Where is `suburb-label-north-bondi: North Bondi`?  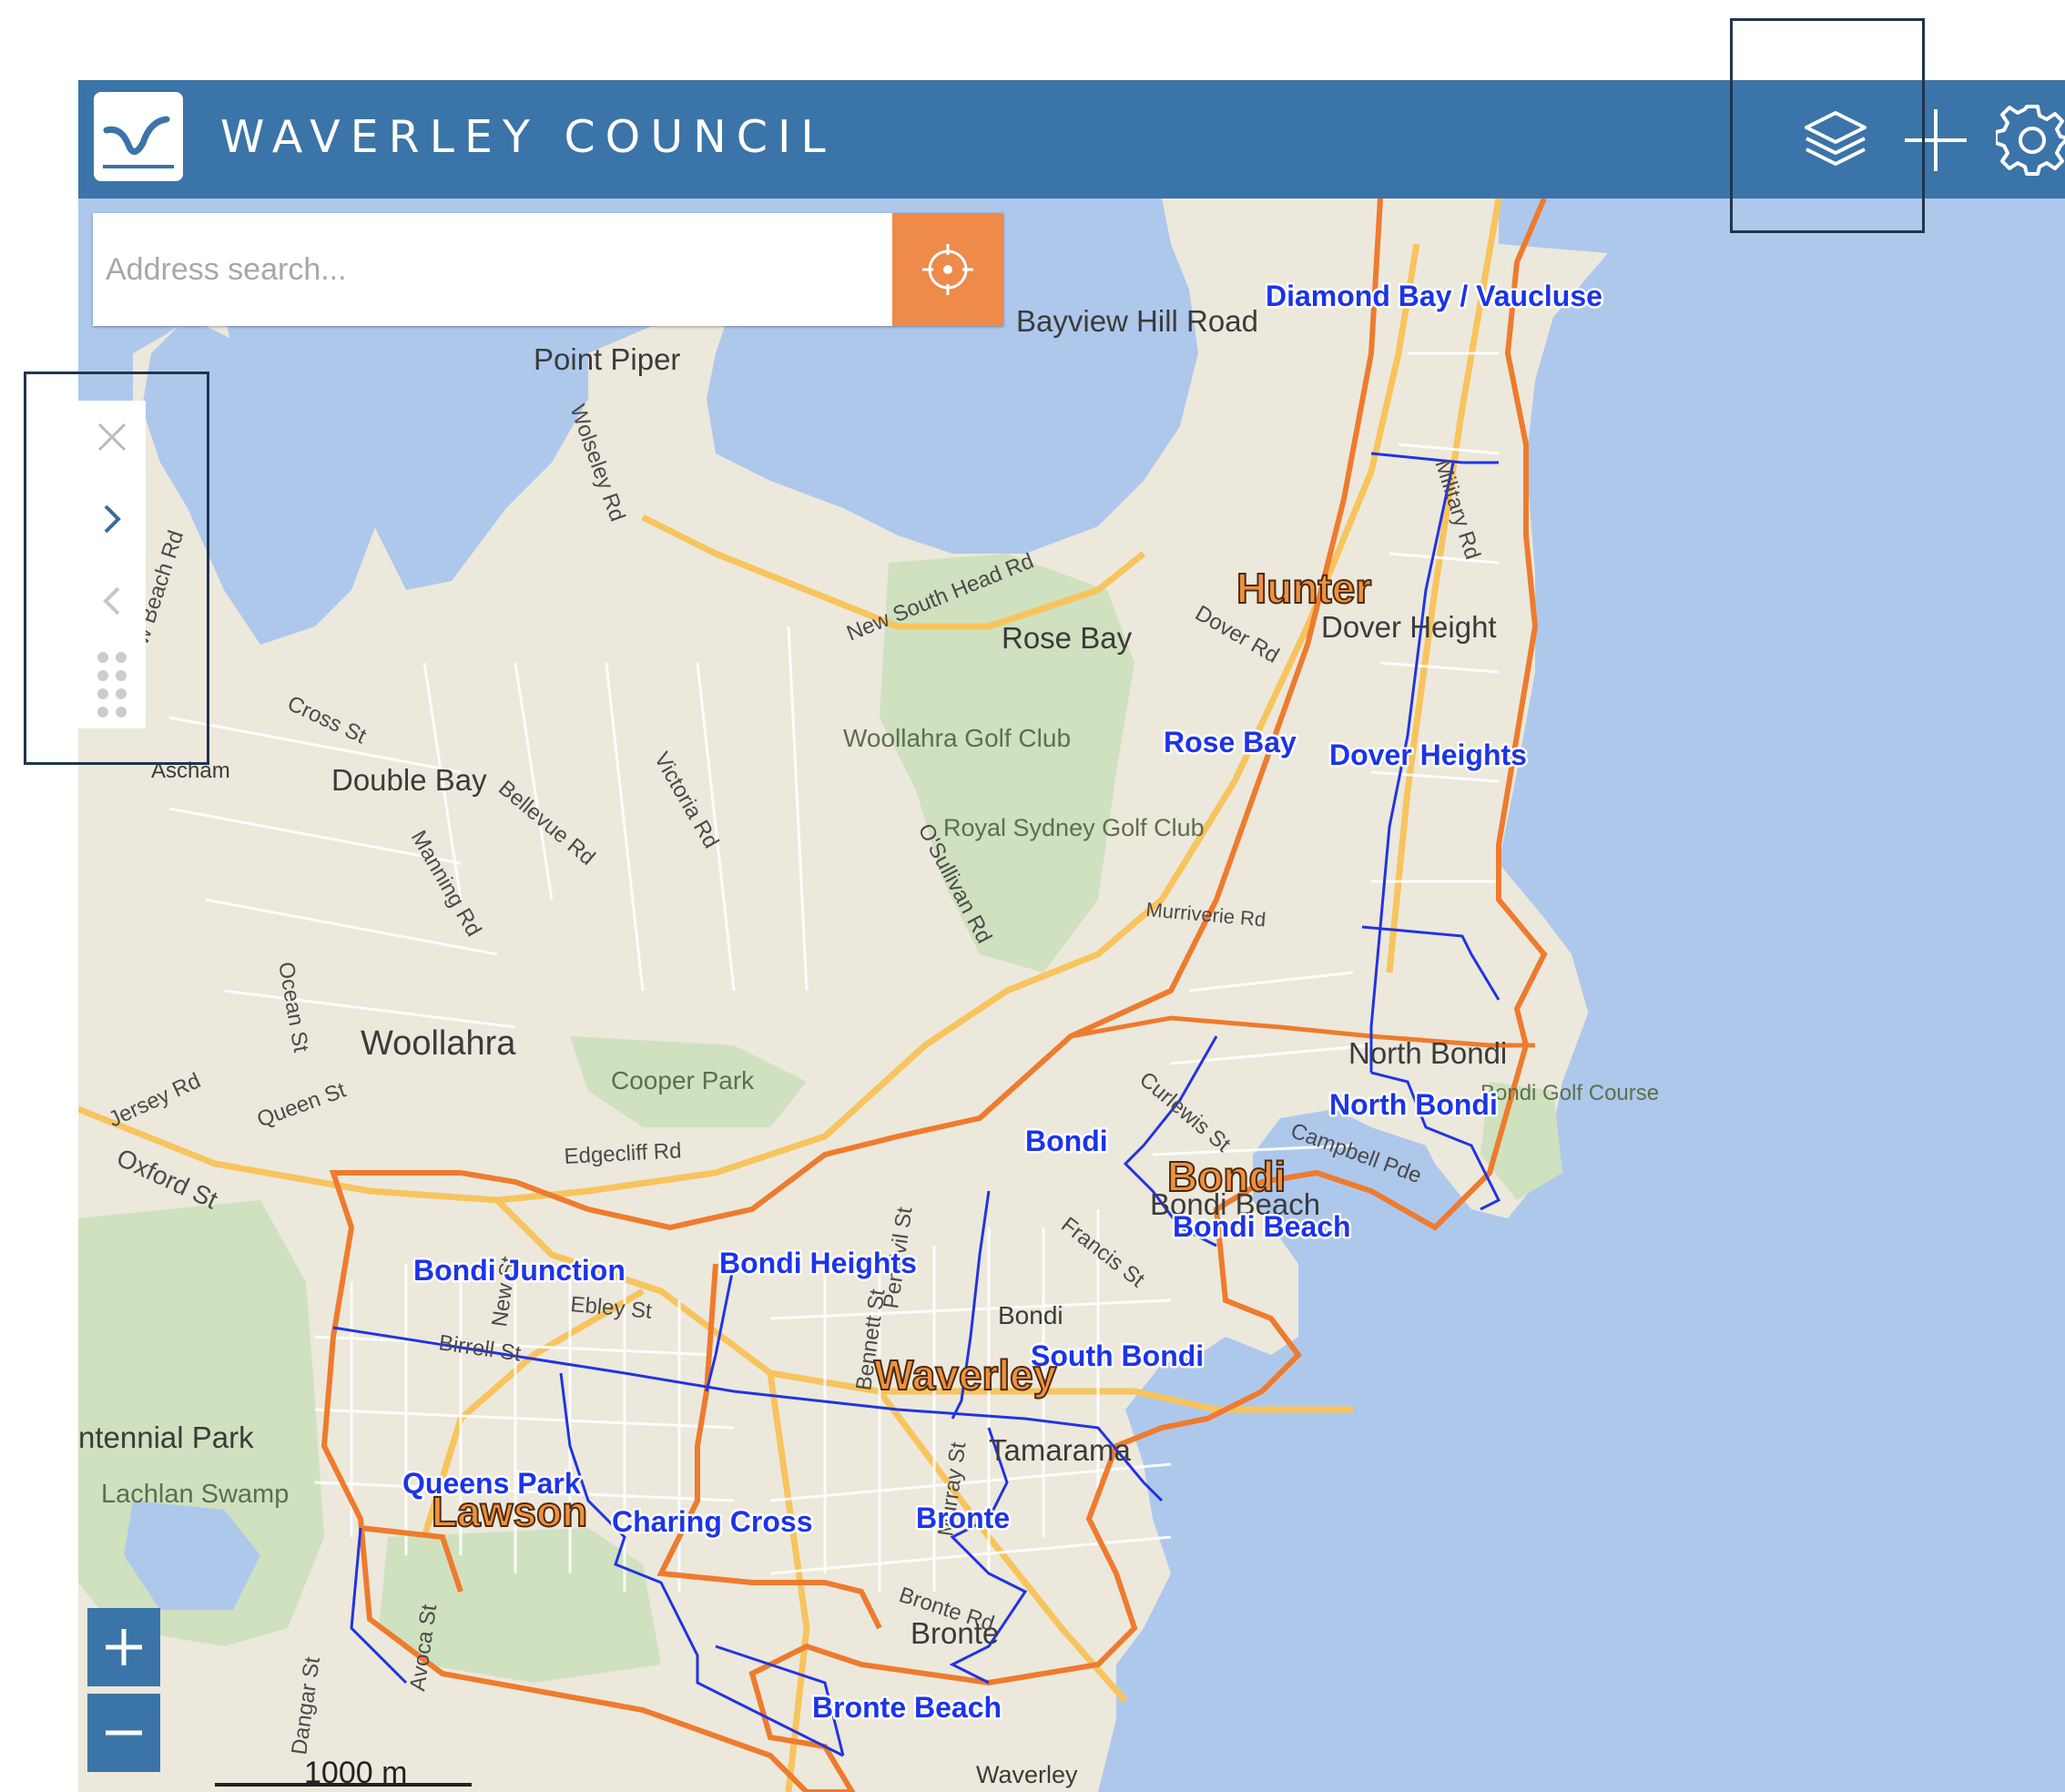 suburb-label-north-bondi: North Bondi is located at coordinates (1413, 1104).